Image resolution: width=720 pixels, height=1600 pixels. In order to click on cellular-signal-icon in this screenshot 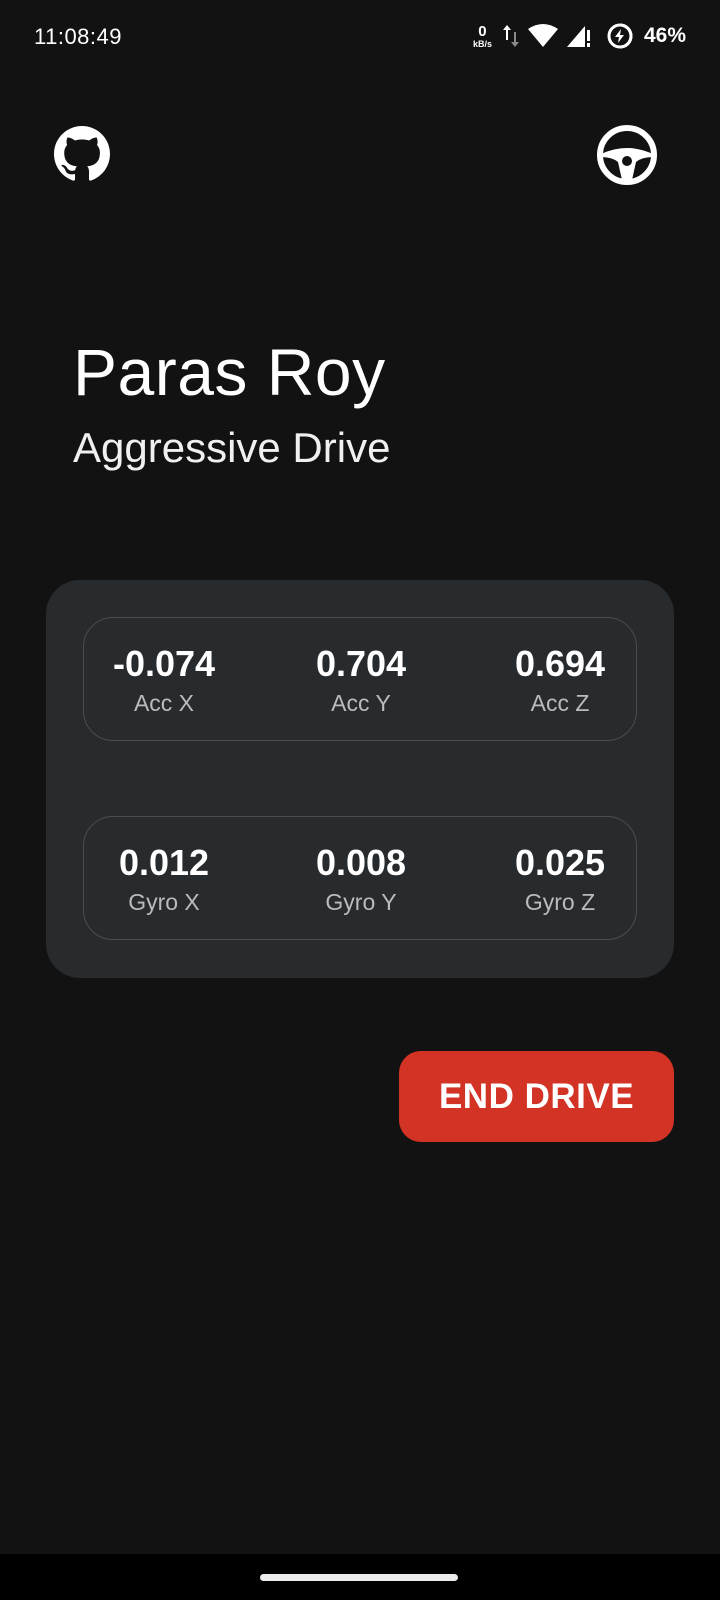, I will do `click(578, 36)`.